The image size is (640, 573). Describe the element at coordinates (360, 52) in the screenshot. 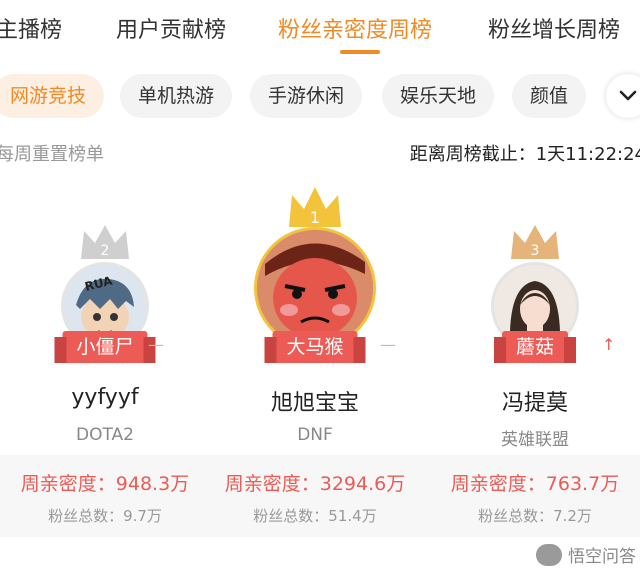

I see `active-tab-indicator` at that location.